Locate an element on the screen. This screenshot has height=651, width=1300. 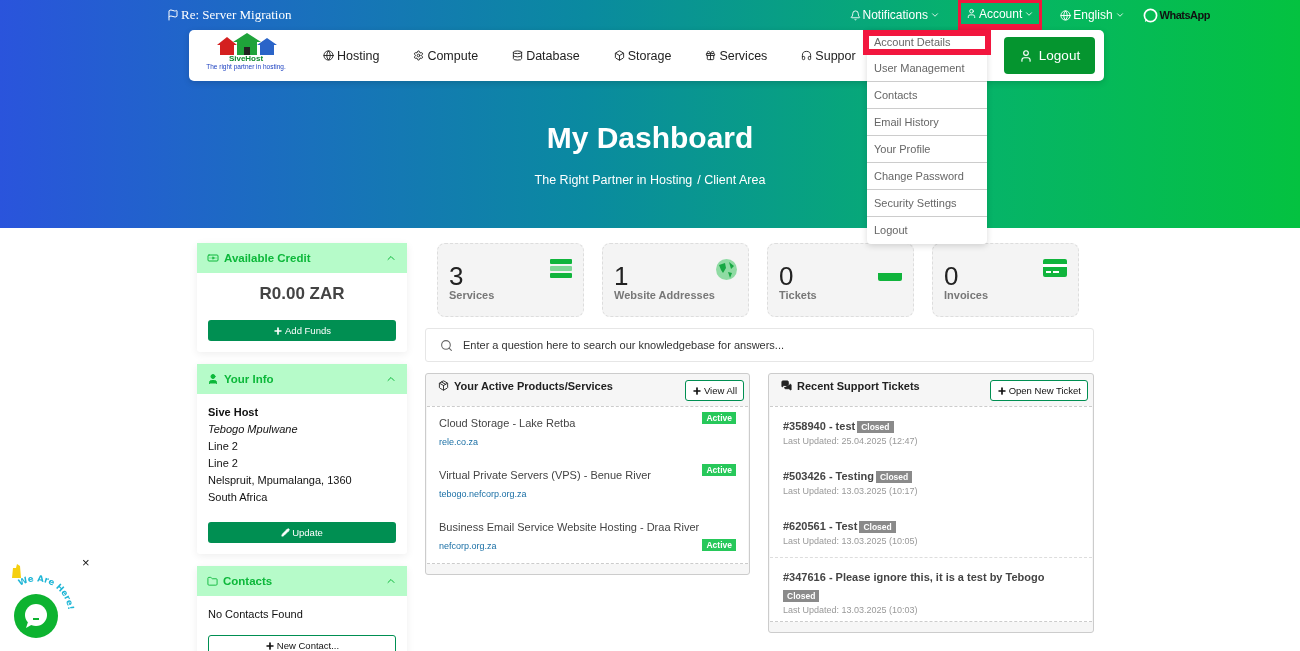
ticket-updated: Last Updated: 25.04.2025 (12:47) is located at coordinates (851, 441).